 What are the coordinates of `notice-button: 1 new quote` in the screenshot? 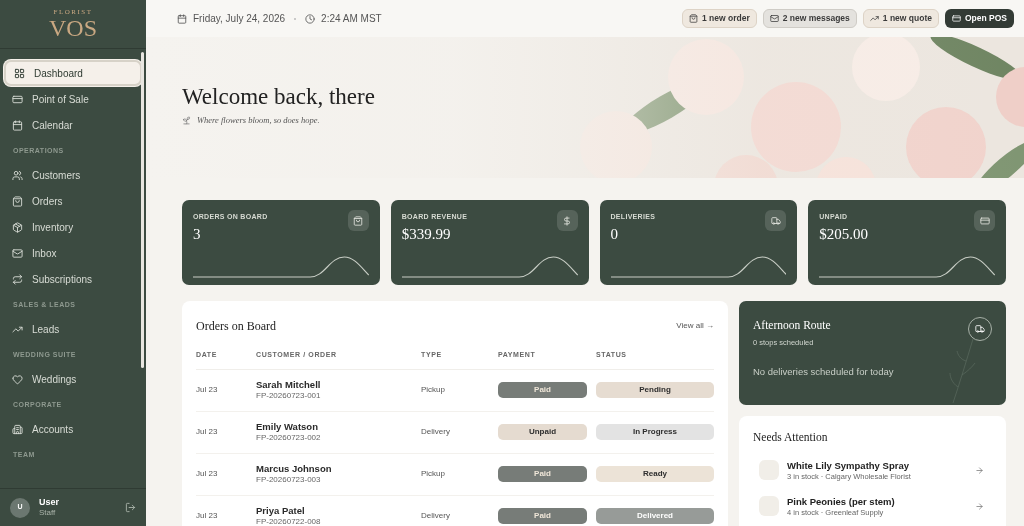 It's located at (900, 18).